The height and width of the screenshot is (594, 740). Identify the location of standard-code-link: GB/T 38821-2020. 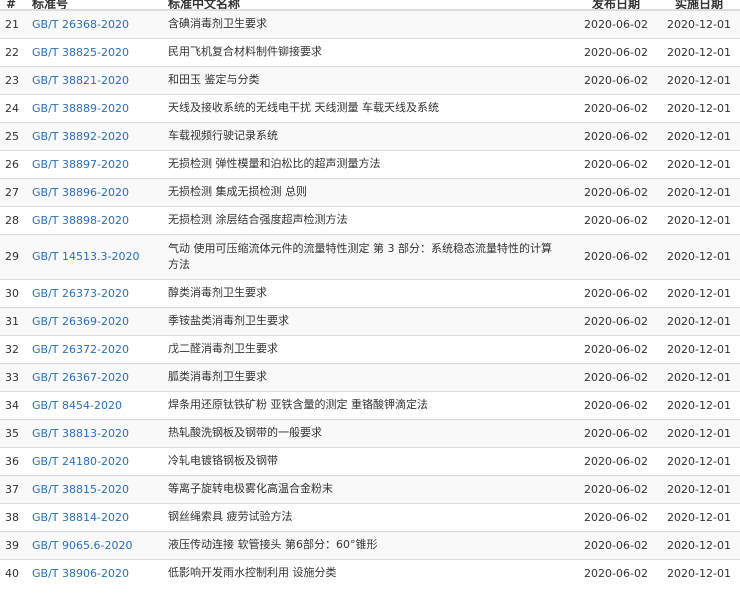
(80, 80).